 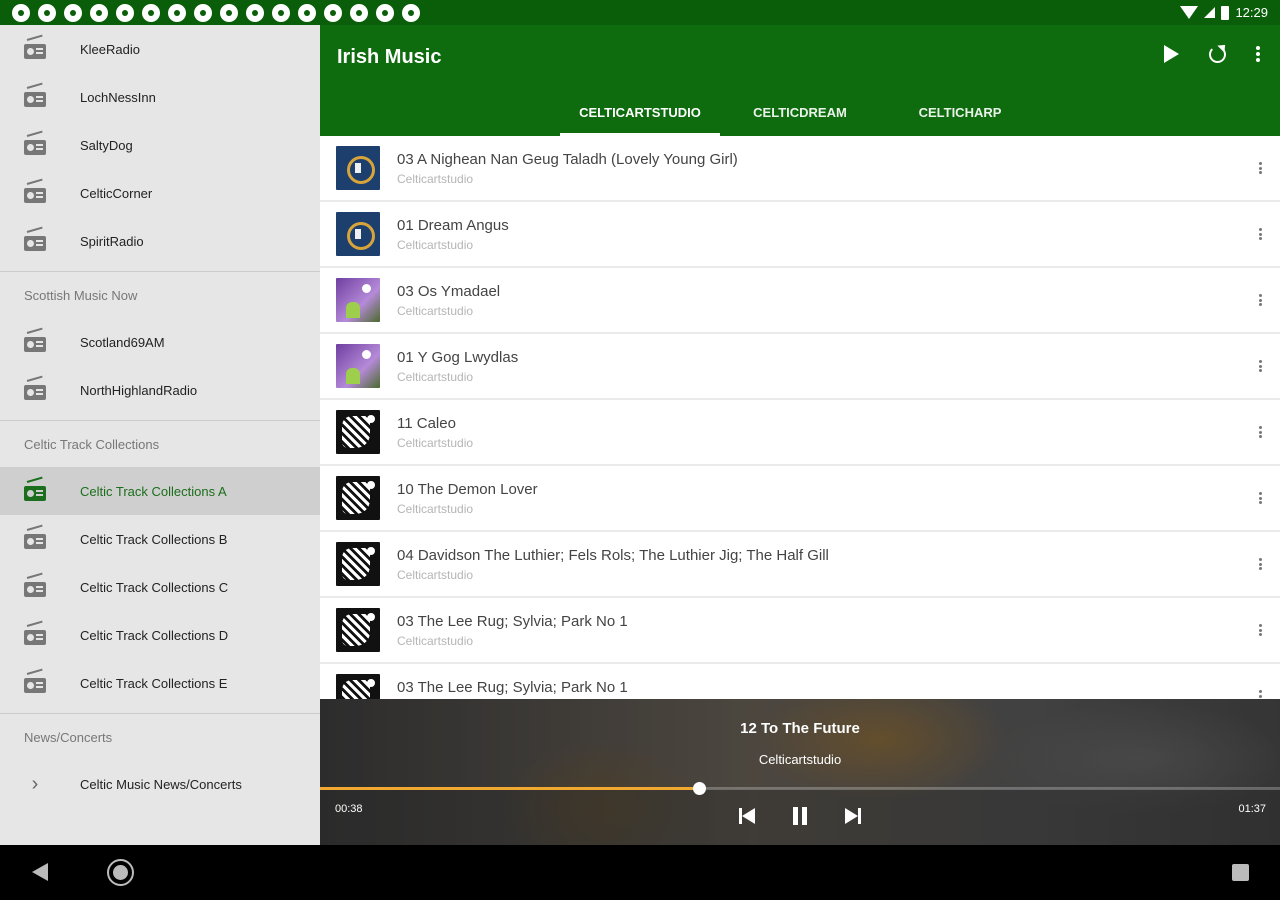 I want to click on drawer-item-lochnessinn: LochNessInn, so click(x=160, y=97).